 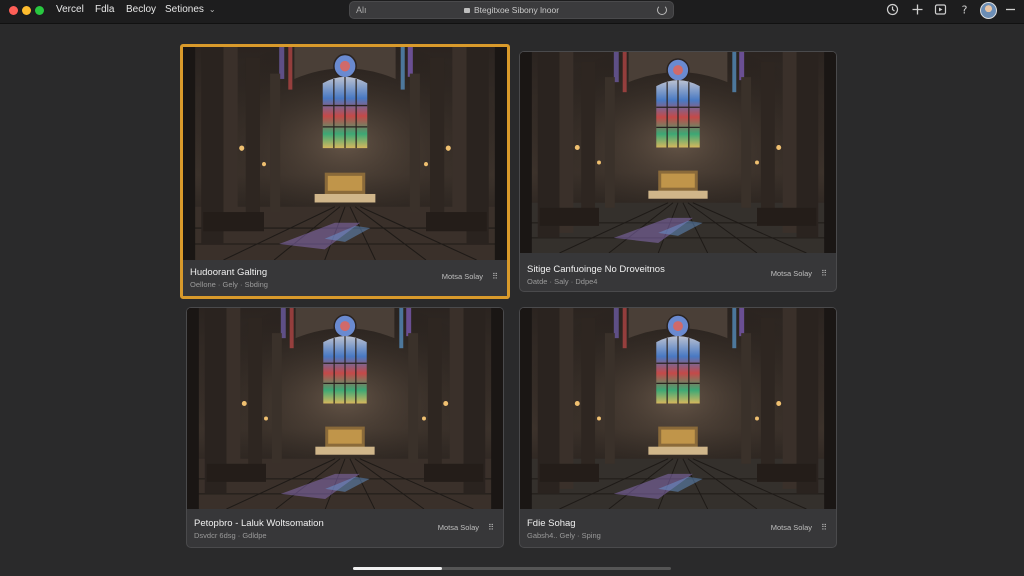 I want to click on menu-item-setiones: Setiones ⌄, so click(x=190, y=9).